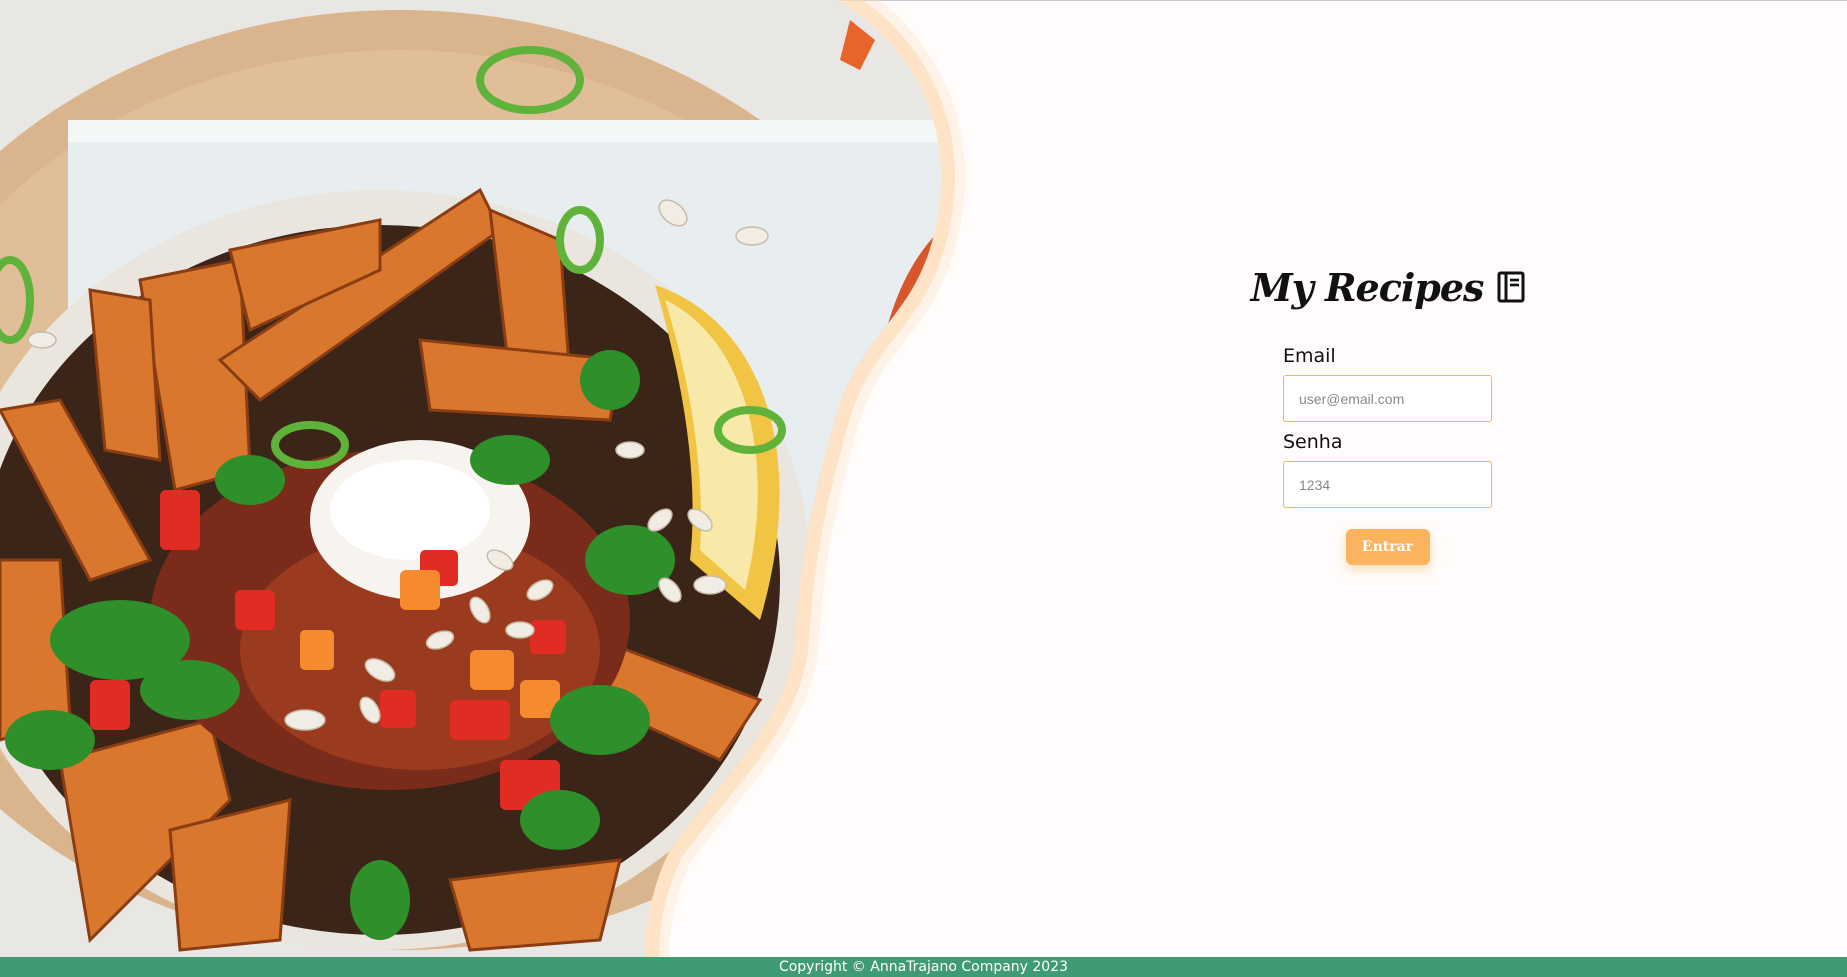 Image resolution: width=1847 pixels, height=977 pixels. What do you see at coordinates (1511, 287) in the screenshot?
I see `notebook-icon` at bounding box center [1511, 287].